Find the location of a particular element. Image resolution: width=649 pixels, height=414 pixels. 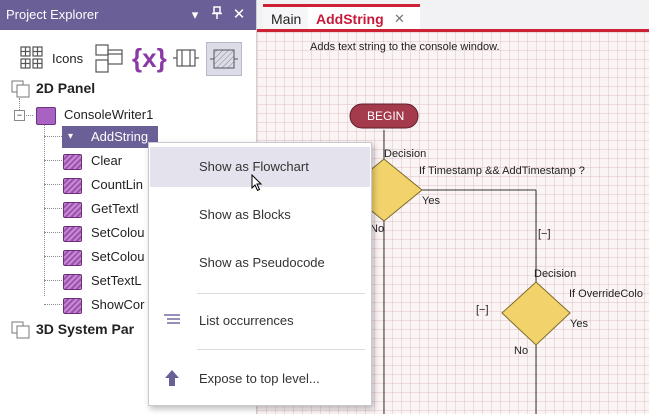

tab-main-label: Main is located at coordinates (286, 19).